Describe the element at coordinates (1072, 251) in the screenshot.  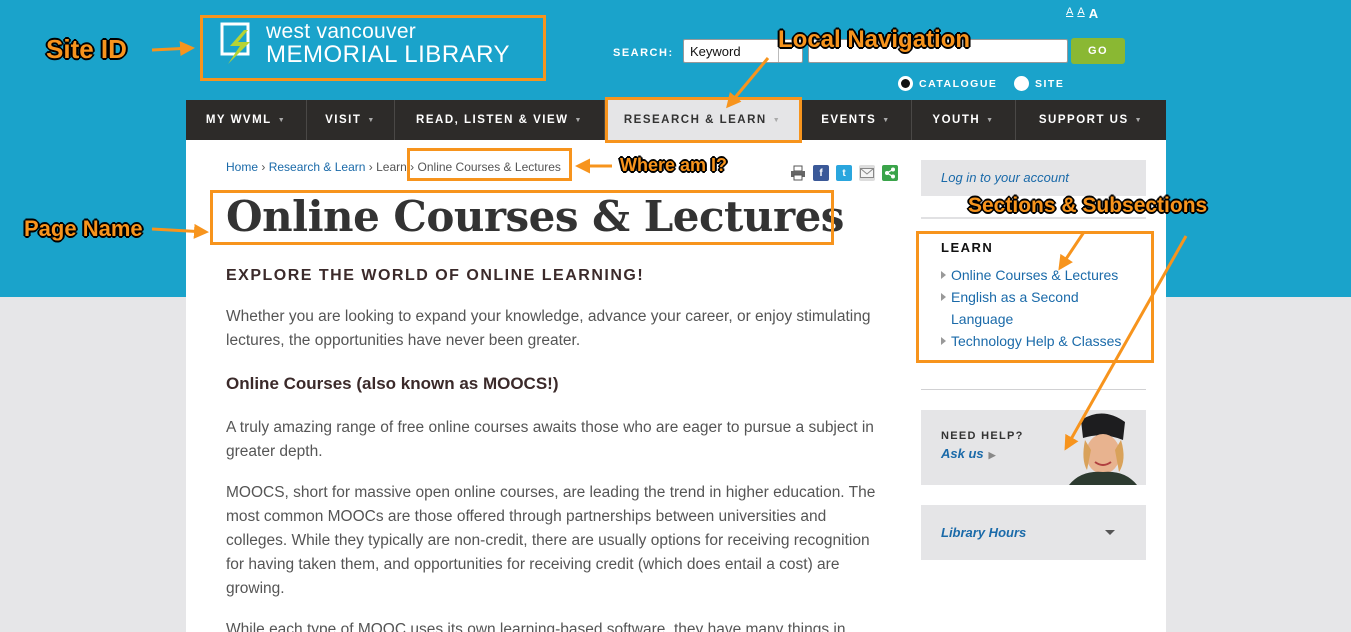
I see `arrow-sections` at that location.